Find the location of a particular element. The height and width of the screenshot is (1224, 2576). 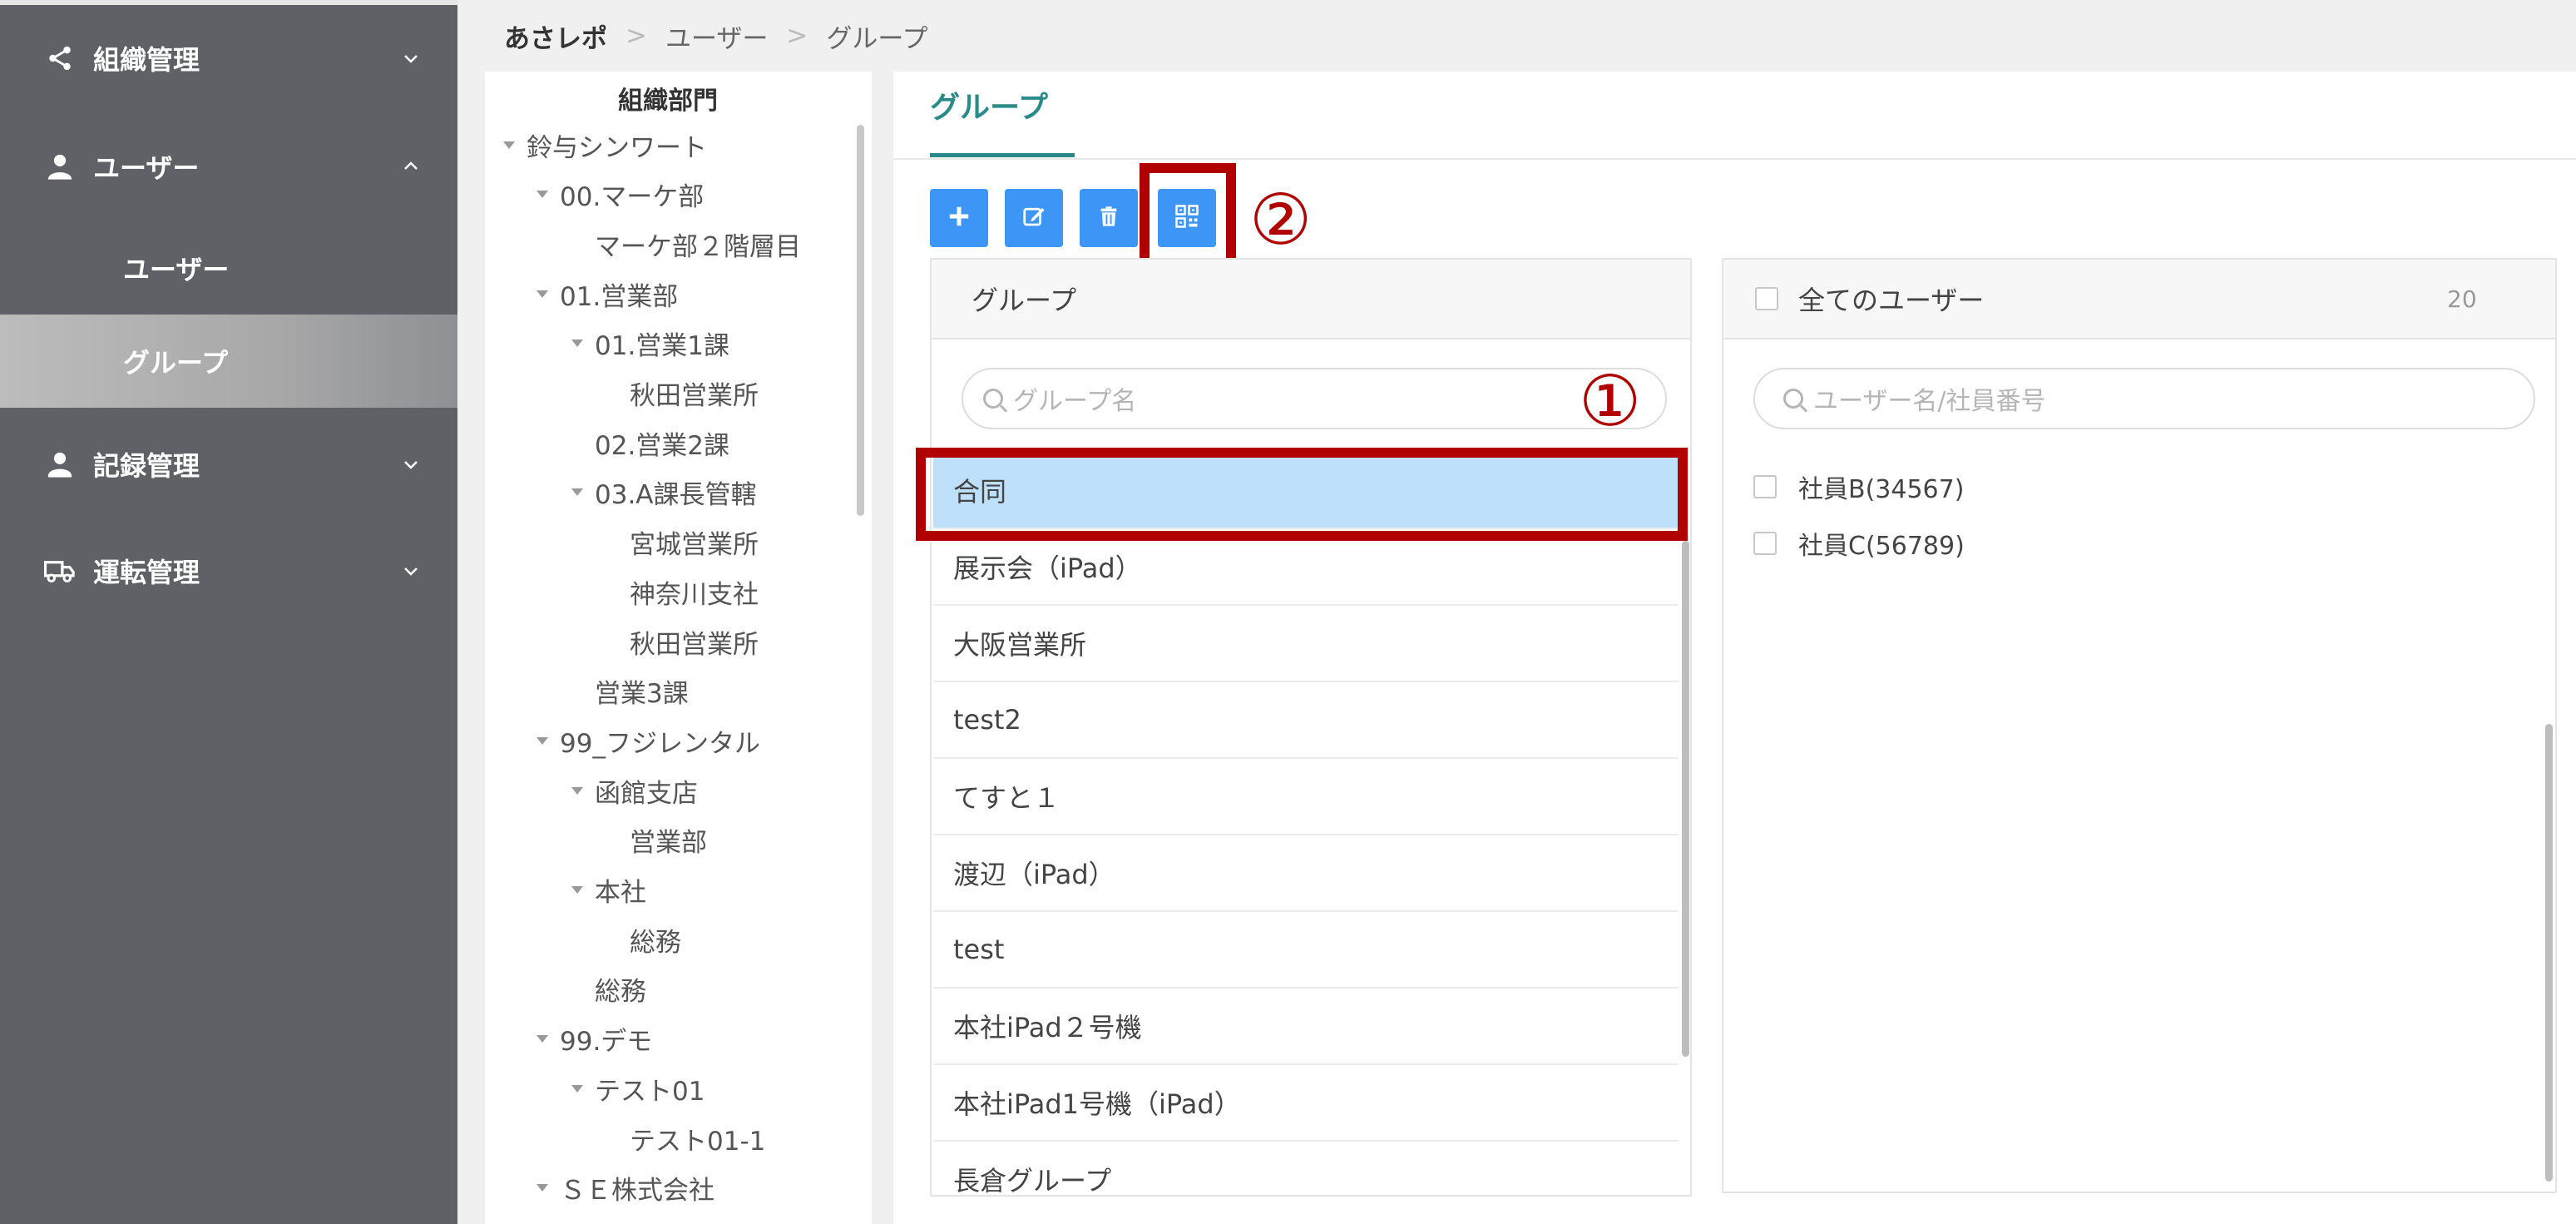

tree-node: テスト01-1 is located at coordinates (697, 1138).